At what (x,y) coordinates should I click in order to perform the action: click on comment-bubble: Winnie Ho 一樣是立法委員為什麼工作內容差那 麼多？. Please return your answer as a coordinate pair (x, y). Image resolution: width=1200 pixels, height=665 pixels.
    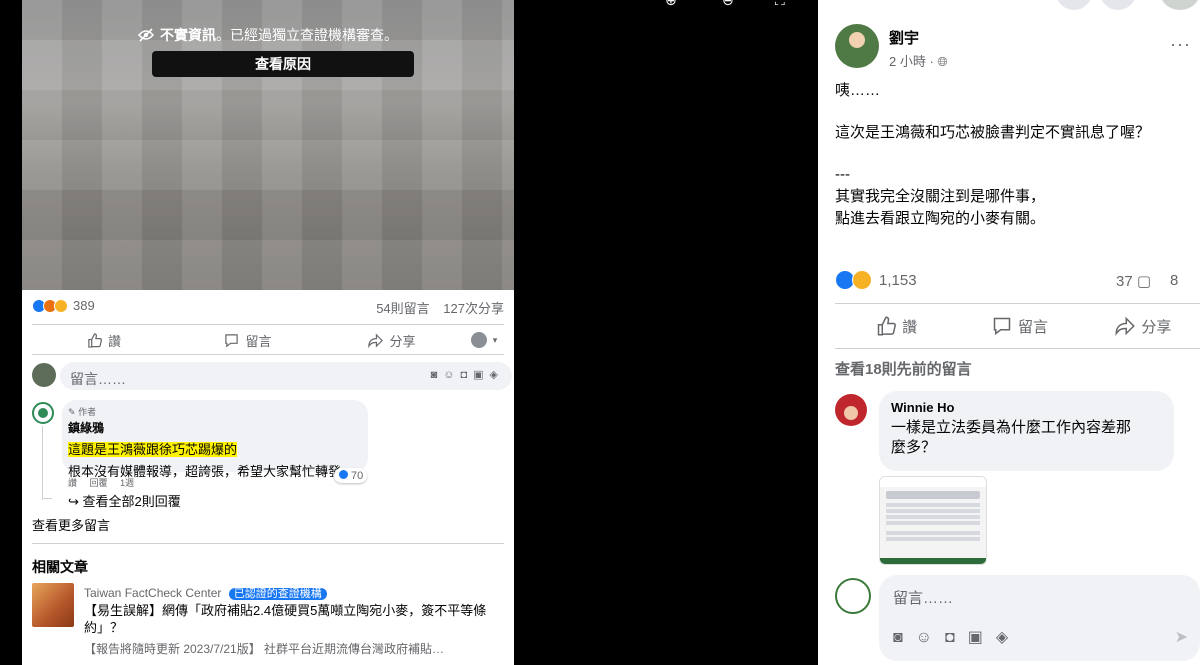
    Looking at the image, I should click on (1026, 431).